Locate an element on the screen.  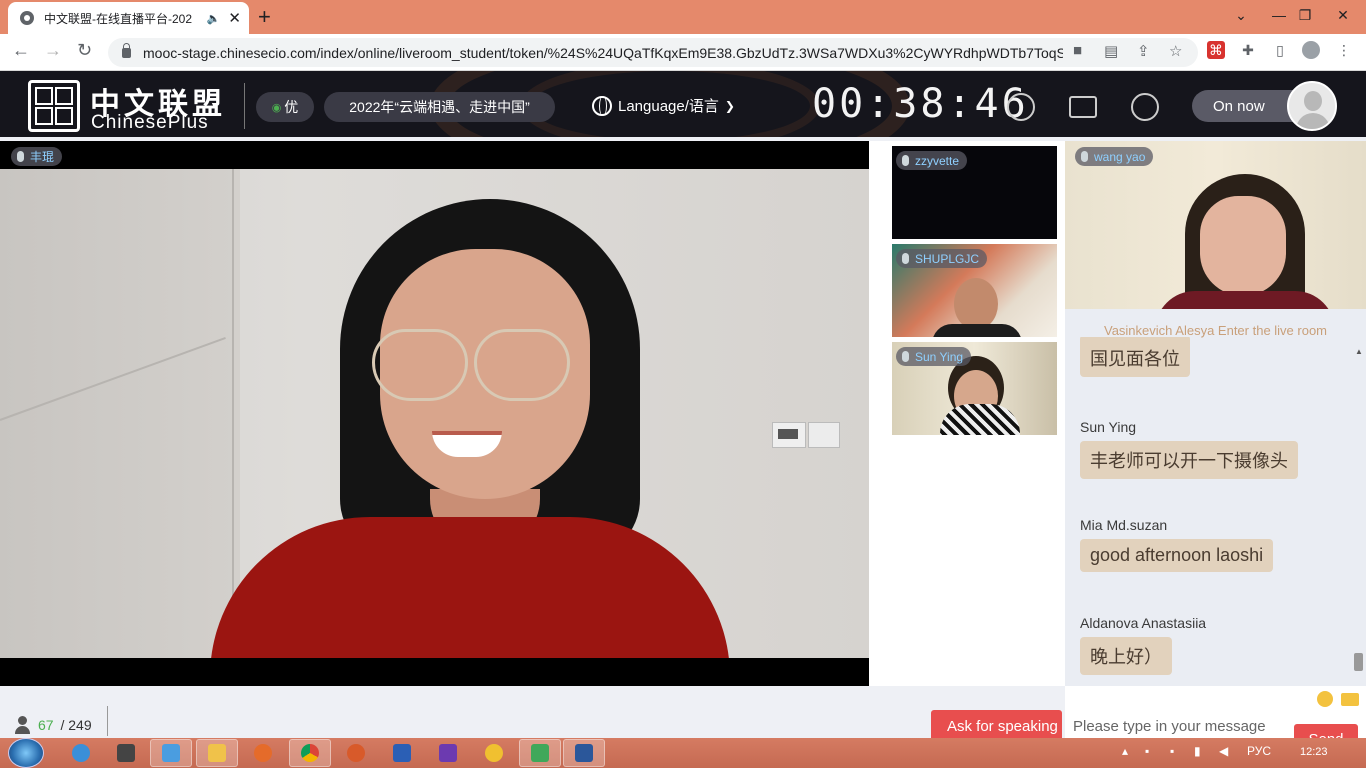
attendee-count: 67 / 249 is located at coordinates (53, 725).